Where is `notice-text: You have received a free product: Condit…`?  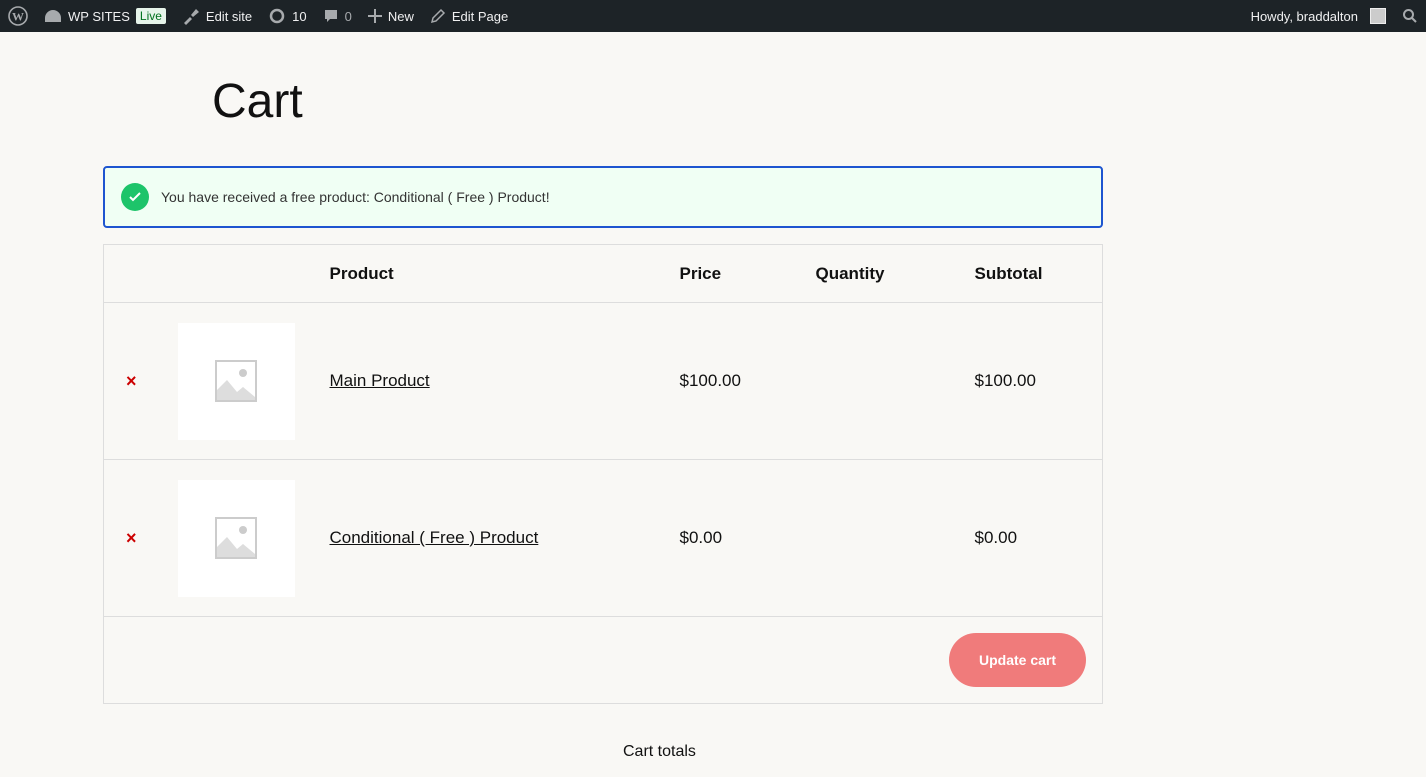 notice-text: You have received a free product: Condit… is located at coordinates (355, 197).